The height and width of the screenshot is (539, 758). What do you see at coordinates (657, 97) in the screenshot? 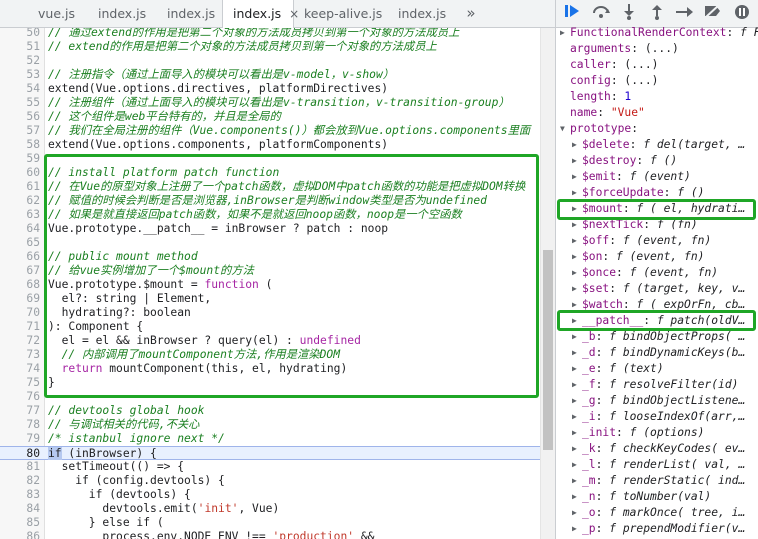
I see `scope-item-length: length: 1` at bounding box center [657, 97].